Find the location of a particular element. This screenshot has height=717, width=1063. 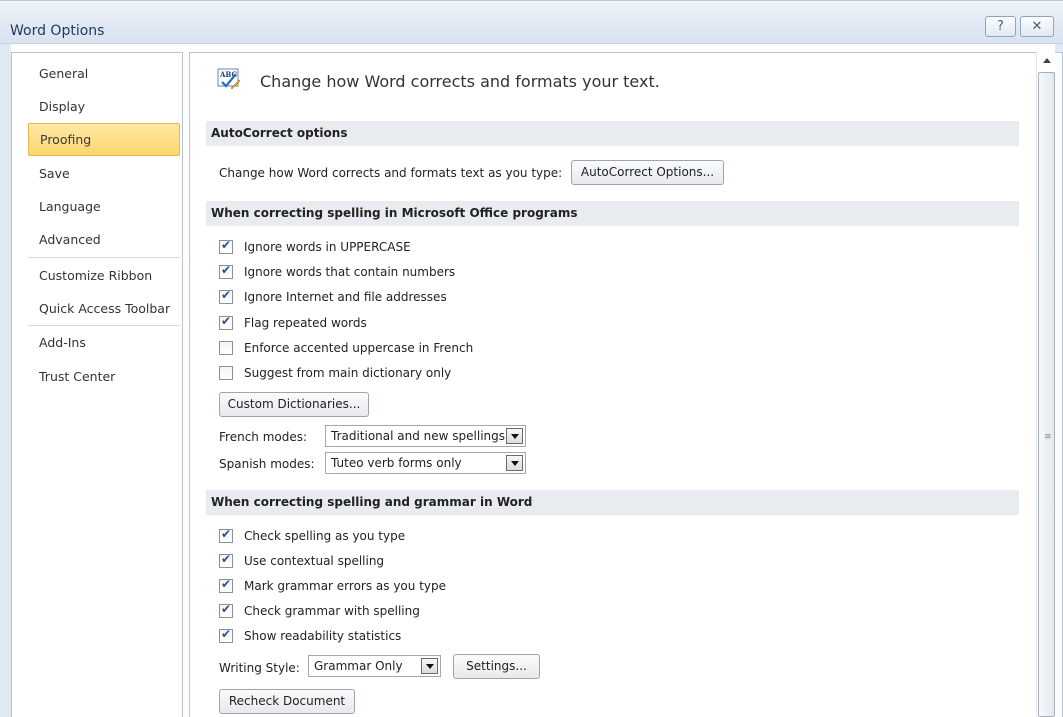

checkbox-ignore-numbers is located at coordinates (226, 271).